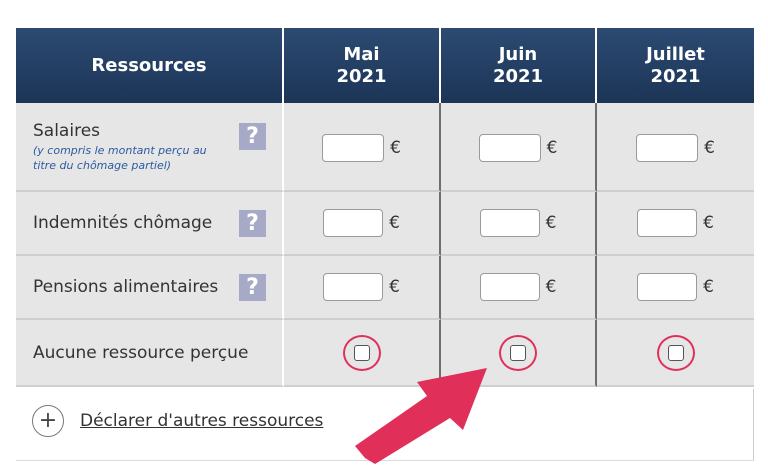 This screenshot has height=475, width=768. What do you see at coordinates (353, 287) in the screenshot?
I see `pensions-may-input` at bounding box center [353, 287].